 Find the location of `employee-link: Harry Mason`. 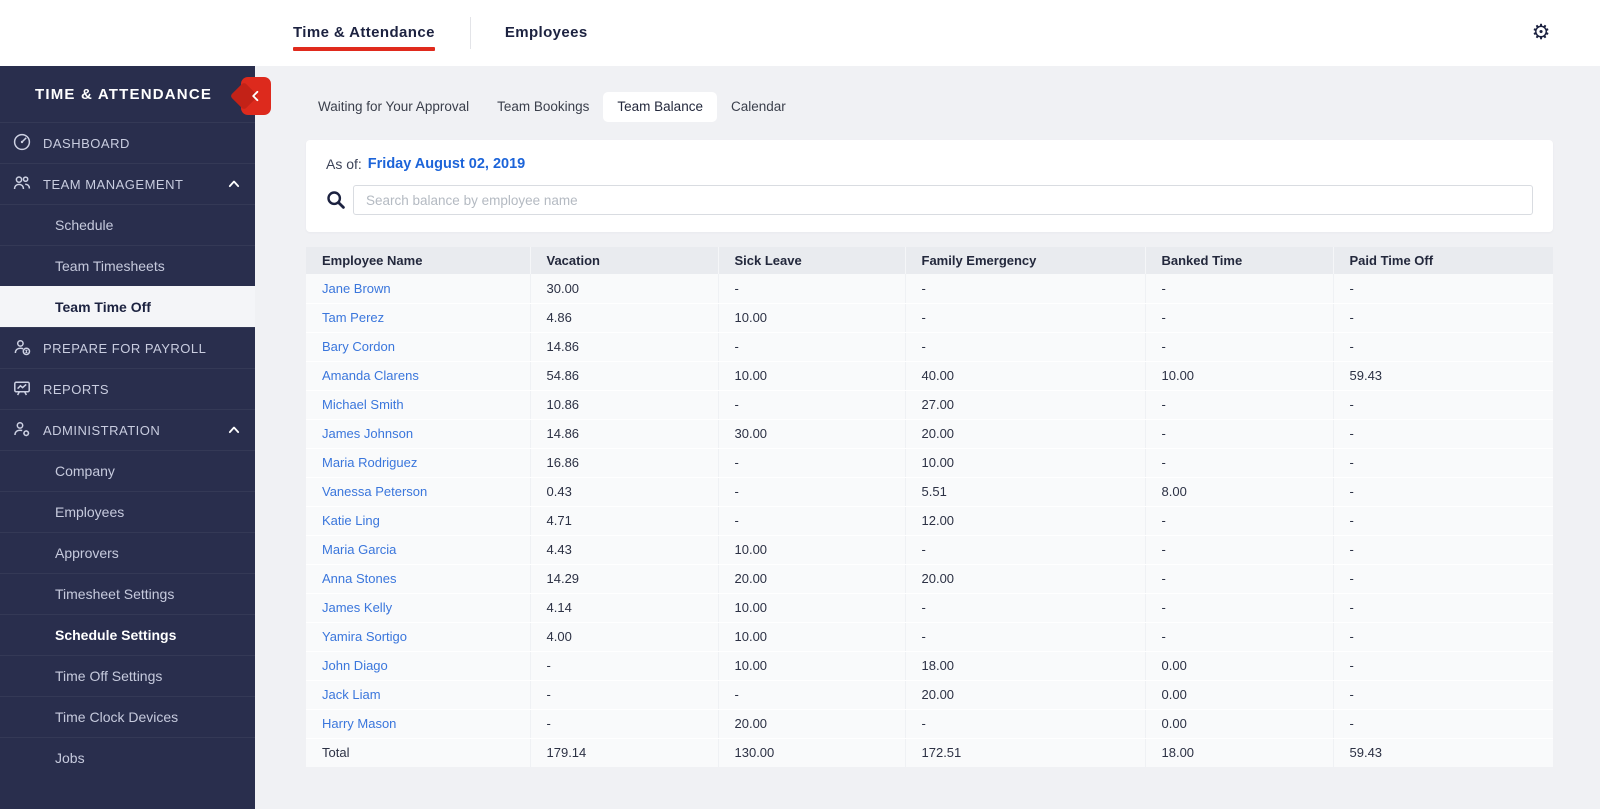

employee-link: Harry Mason is located at coordinates (359, 723).